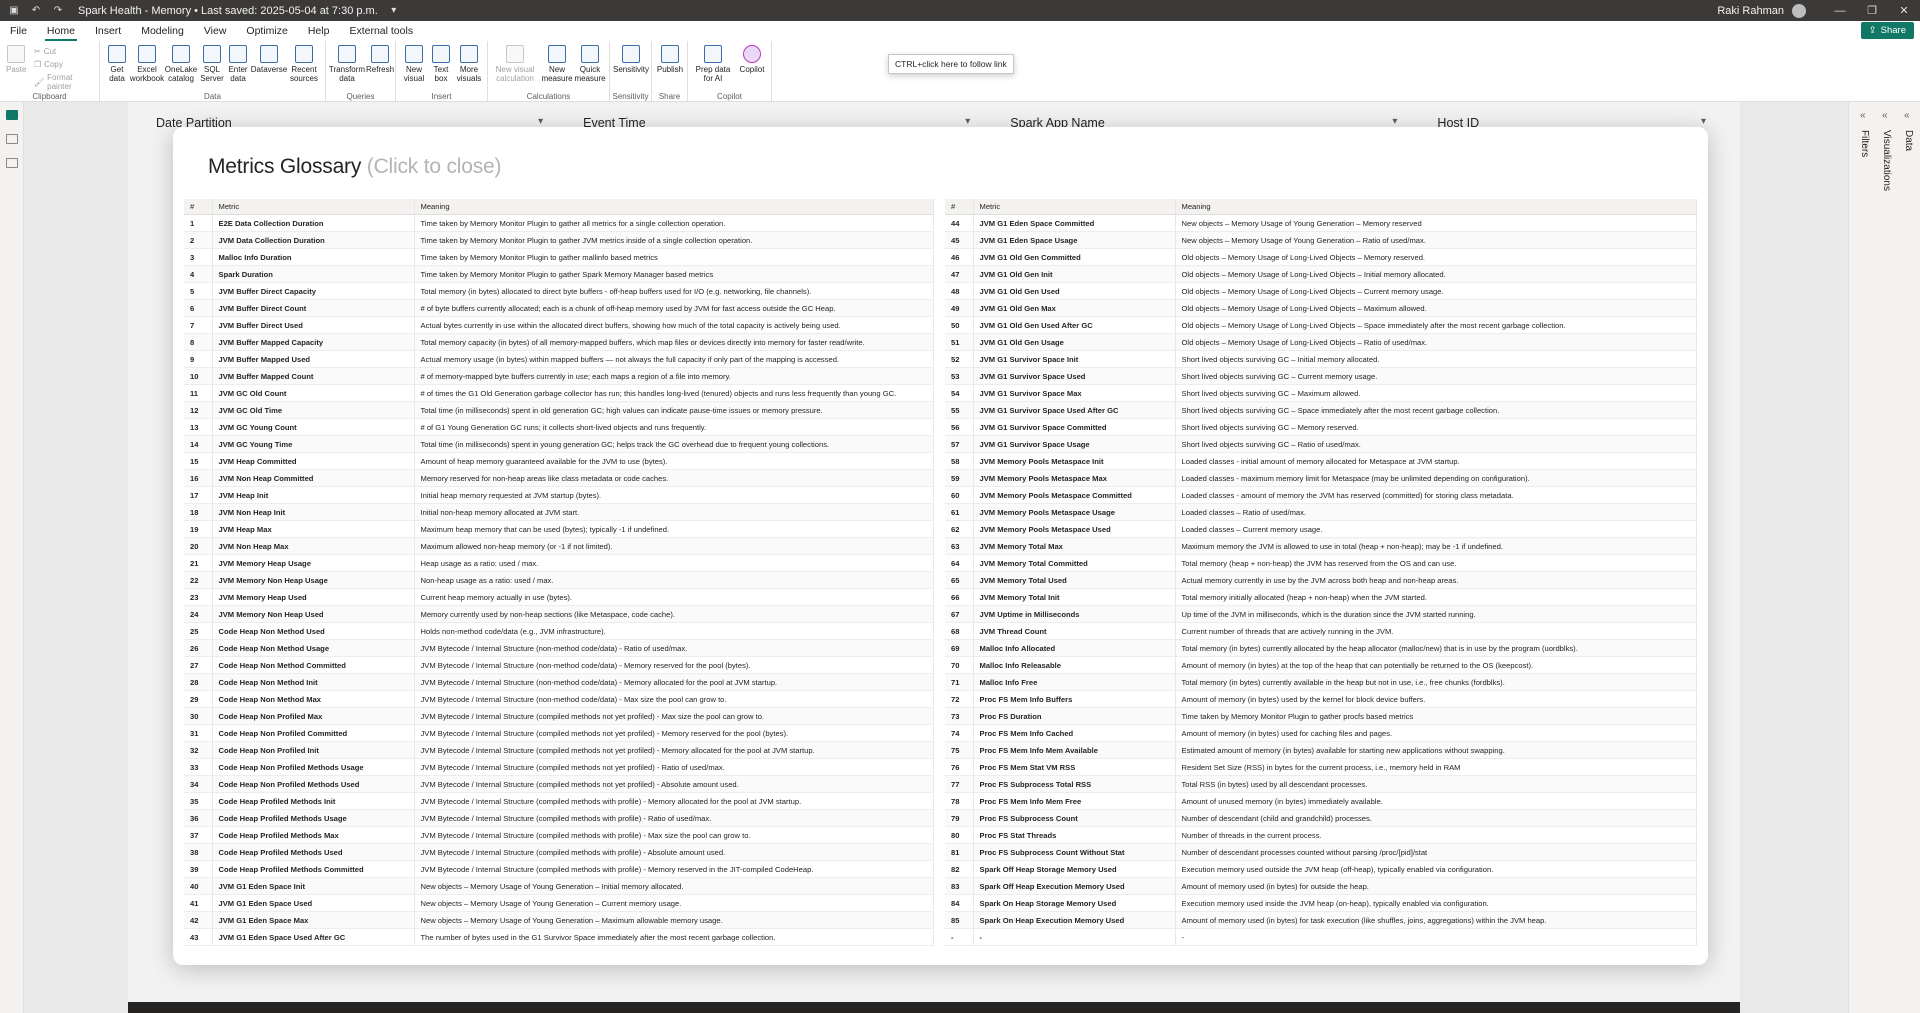 The height and width of the screenshot is (1013, 1920). What do you see at coordinates (11, 163) in the screenshot?
I see `model-view-icon` at bounding box center [11, 163].